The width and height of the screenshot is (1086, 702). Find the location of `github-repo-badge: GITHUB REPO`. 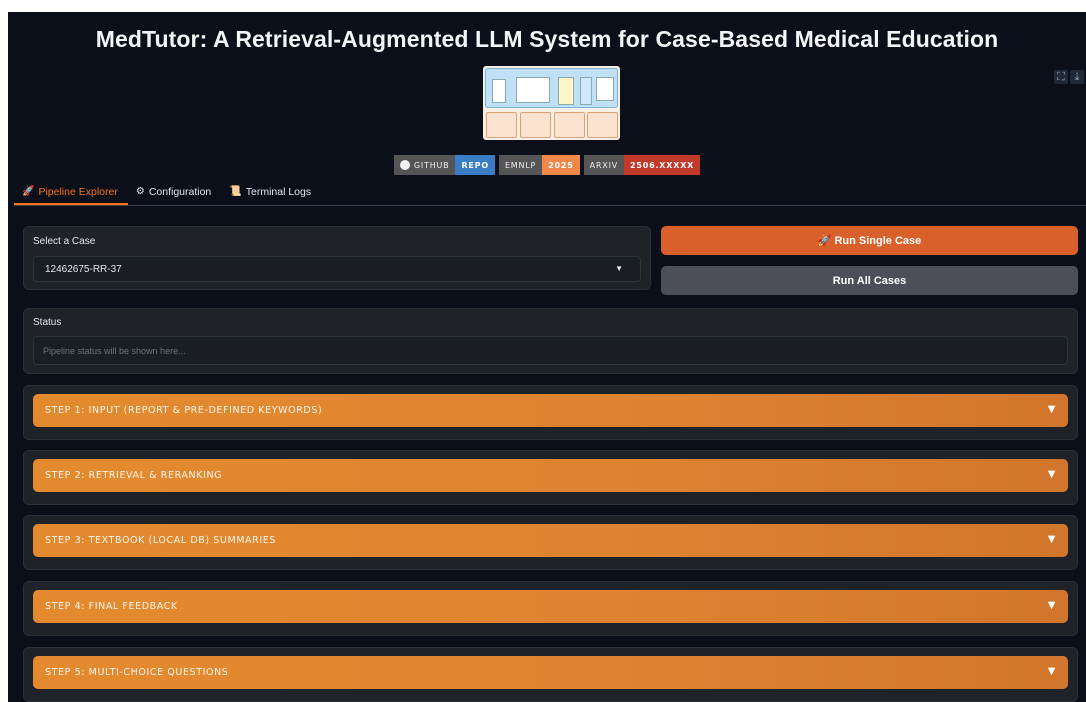

github-repo-badge: GITHUB REPO is located at coordinates (444, 165).